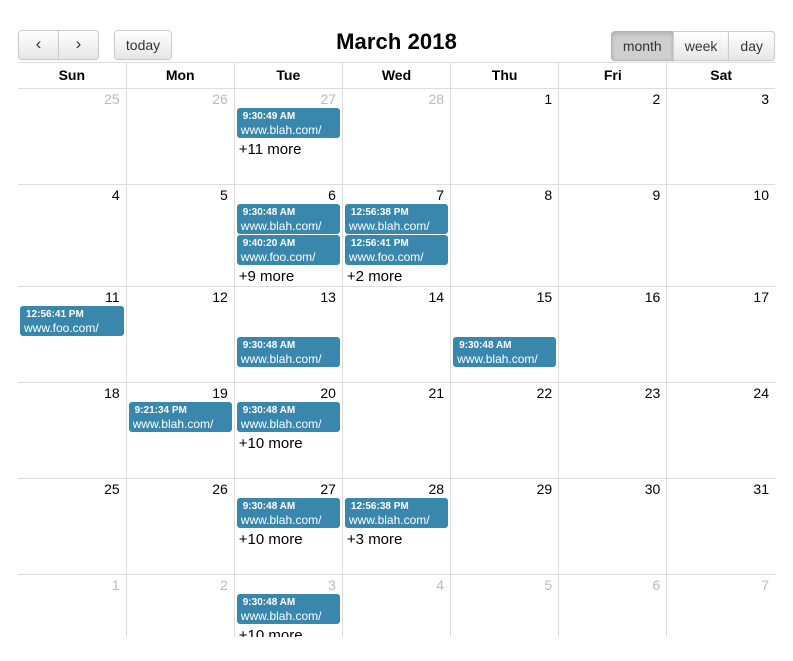 This screenshot has width=793, height=661. I want to click on day-cell: 22, so click(505, 430).